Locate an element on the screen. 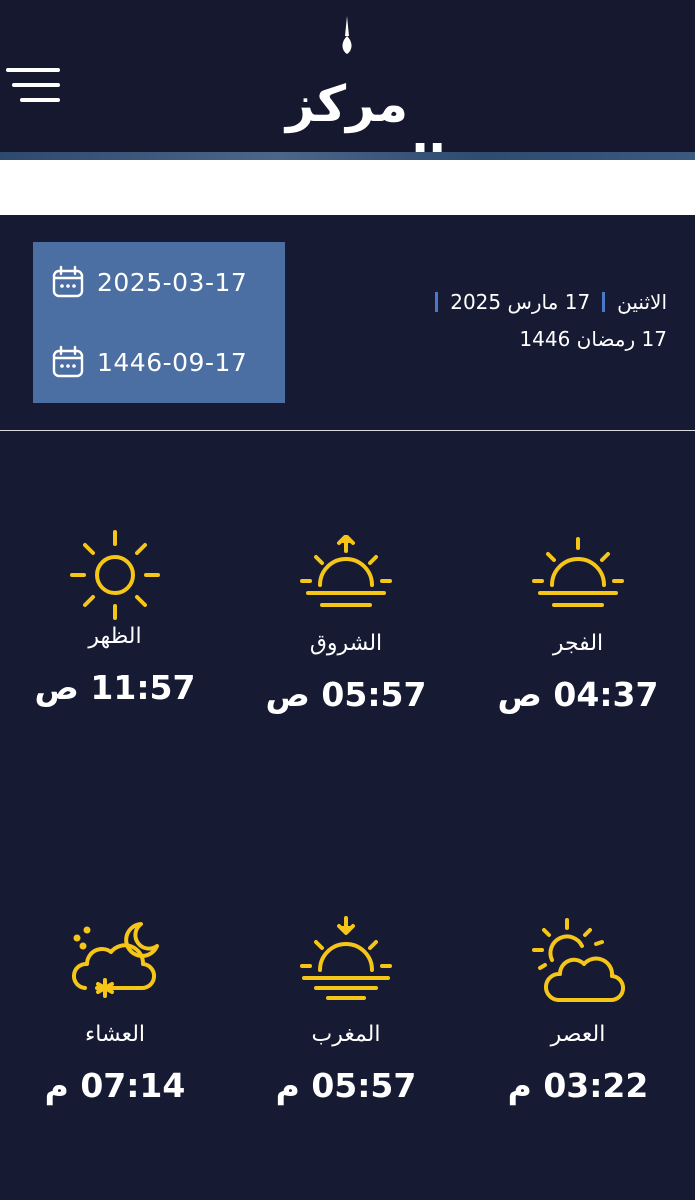 The width and height of the screenshot is (695, 1200). day-name: الاثنين is located at coordinates (642, 302).